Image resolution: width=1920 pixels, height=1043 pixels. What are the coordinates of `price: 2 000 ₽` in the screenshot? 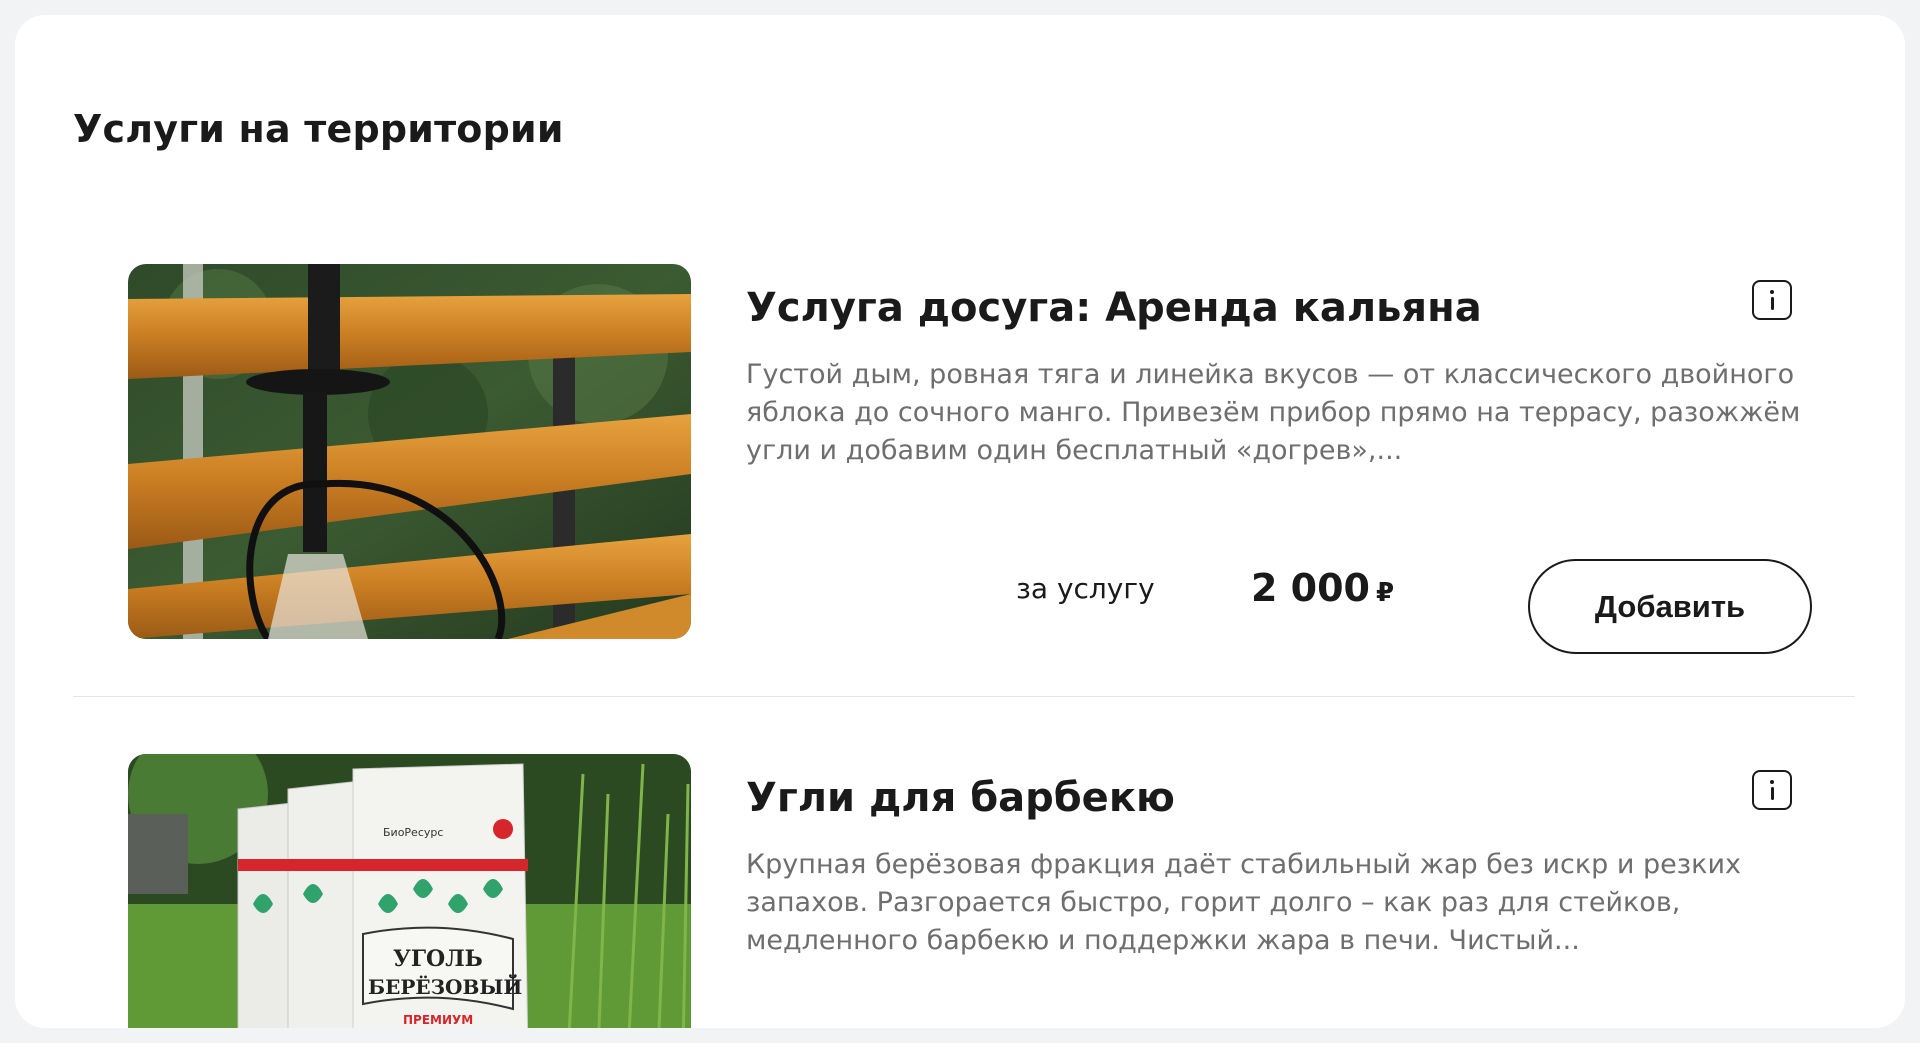 It's located at (1322, 588).